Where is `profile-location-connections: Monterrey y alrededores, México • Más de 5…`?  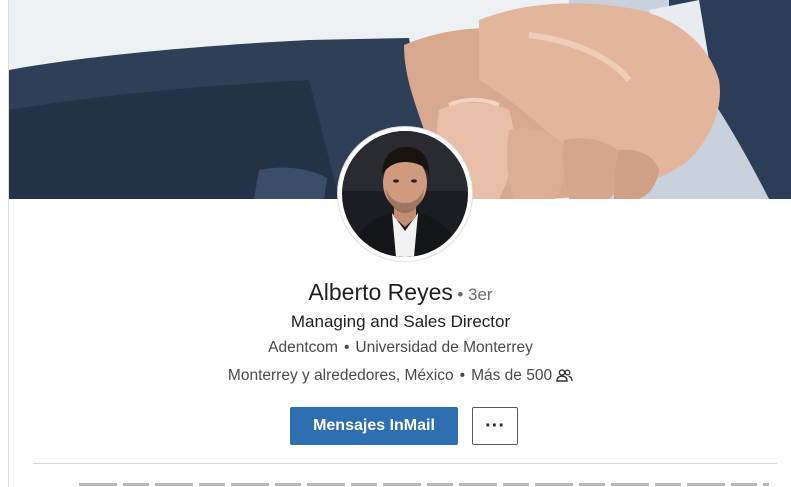 profile-location-connections: Monterrey y alrededores, México • Más de 5… is located at coordinates (400, 377).